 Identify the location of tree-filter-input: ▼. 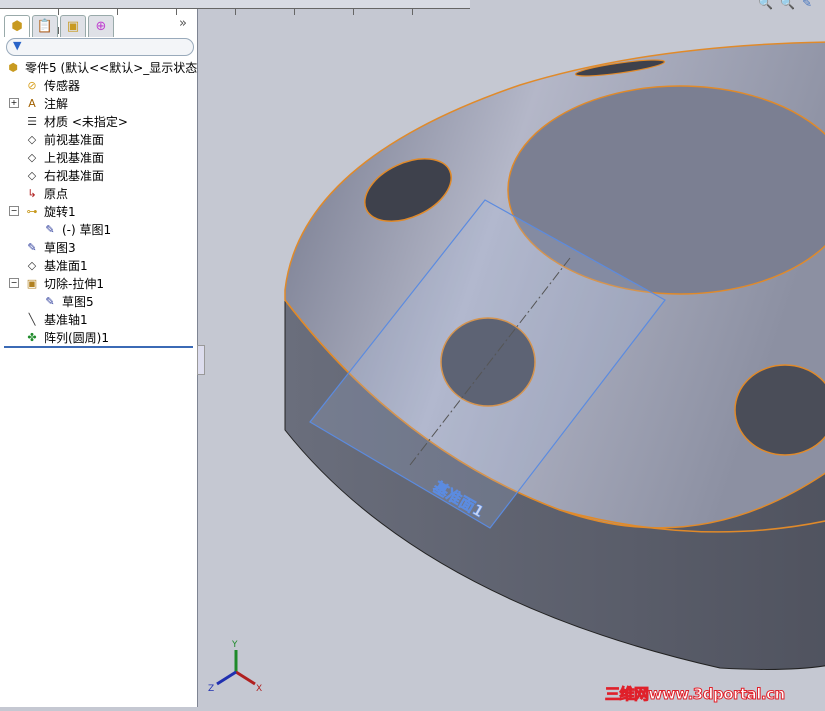
(100, 47).